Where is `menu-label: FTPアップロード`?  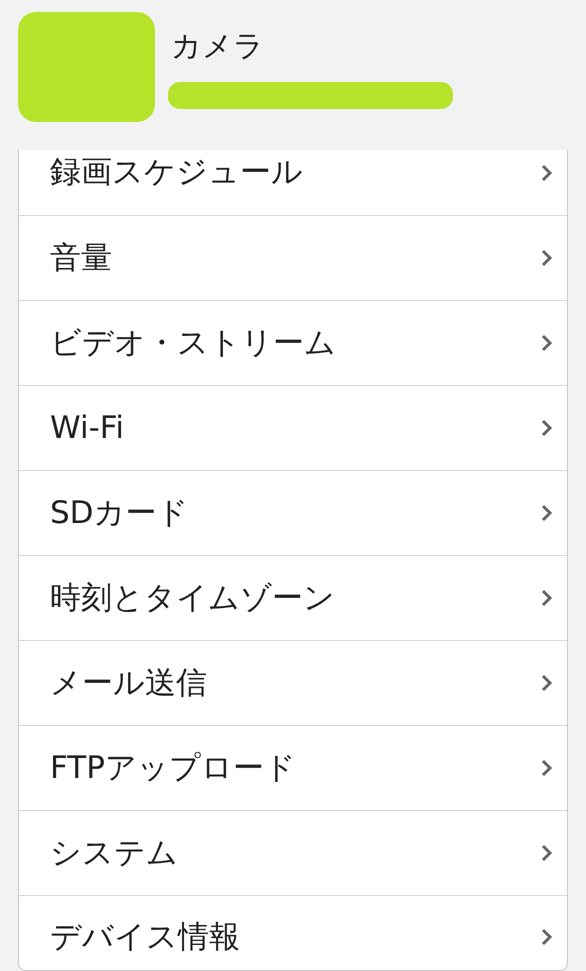 menu-label: FTPアップロード is located at coordinates (173, 768).